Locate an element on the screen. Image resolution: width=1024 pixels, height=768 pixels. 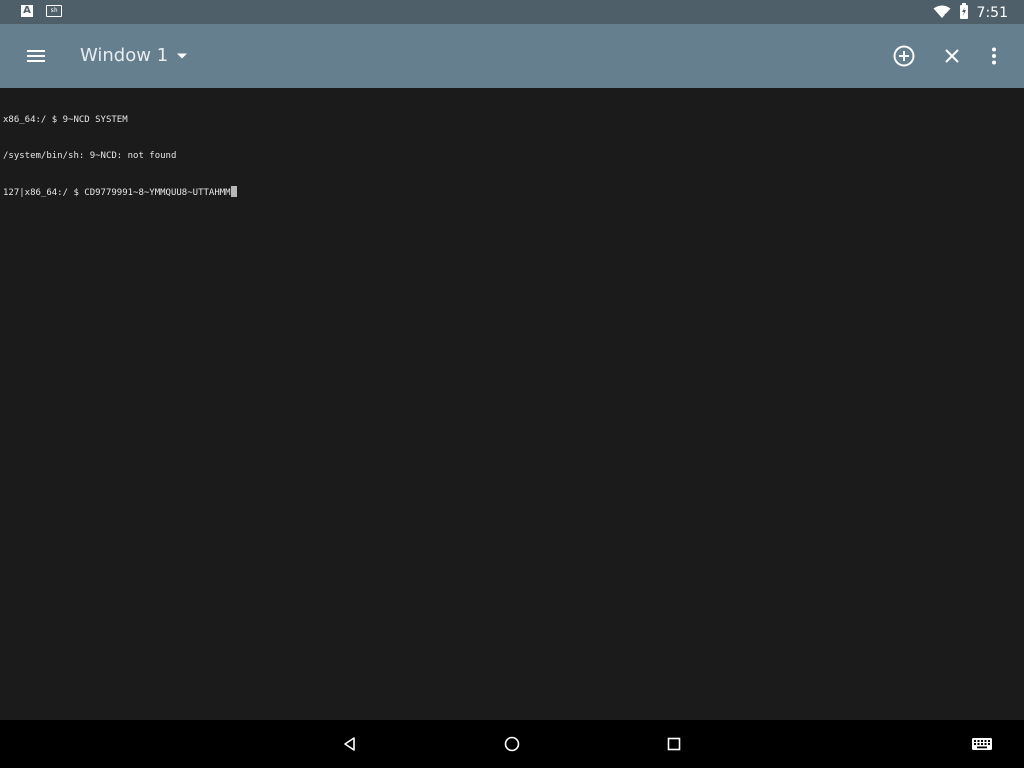
terminal-notification-icon: sh is located at coordinates (54, 11).